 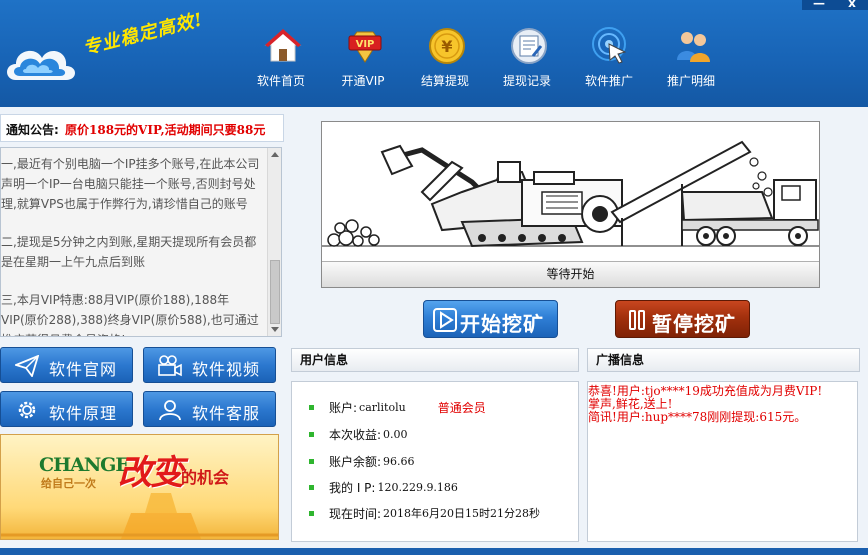 I want to click on start-mining-label: 开始挖矿, so click(x=502, y=324).